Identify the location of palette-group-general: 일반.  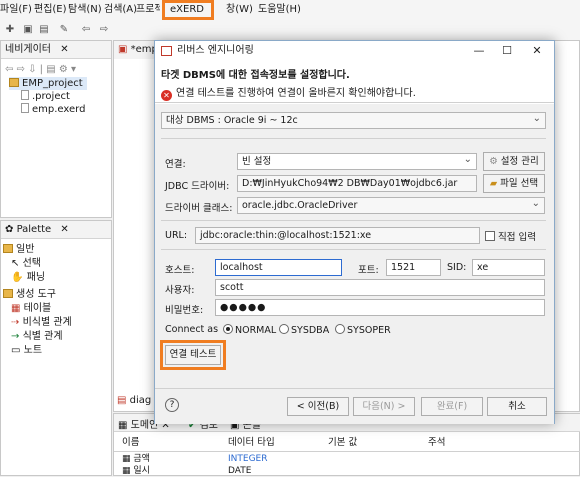
(18, 249).